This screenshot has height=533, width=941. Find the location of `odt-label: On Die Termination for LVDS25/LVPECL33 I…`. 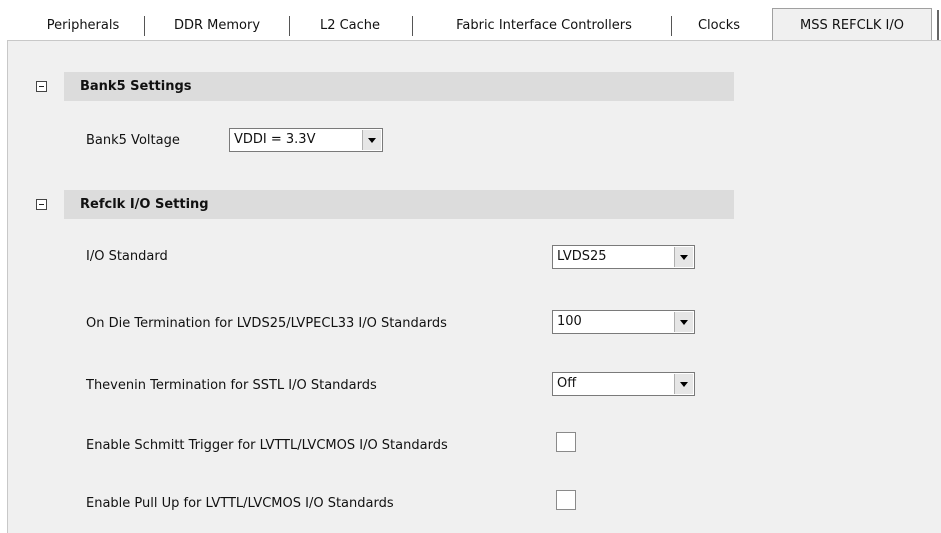

odt-label: On Die Termination for LVDS25/LVPECL33 I… is located at coordinates (266, 323).